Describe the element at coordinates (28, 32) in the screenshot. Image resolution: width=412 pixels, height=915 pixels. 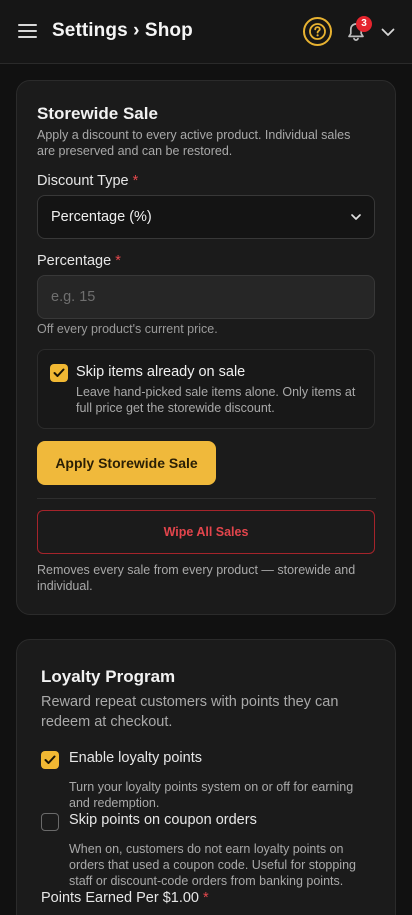
I see `menu-icon` at that location.